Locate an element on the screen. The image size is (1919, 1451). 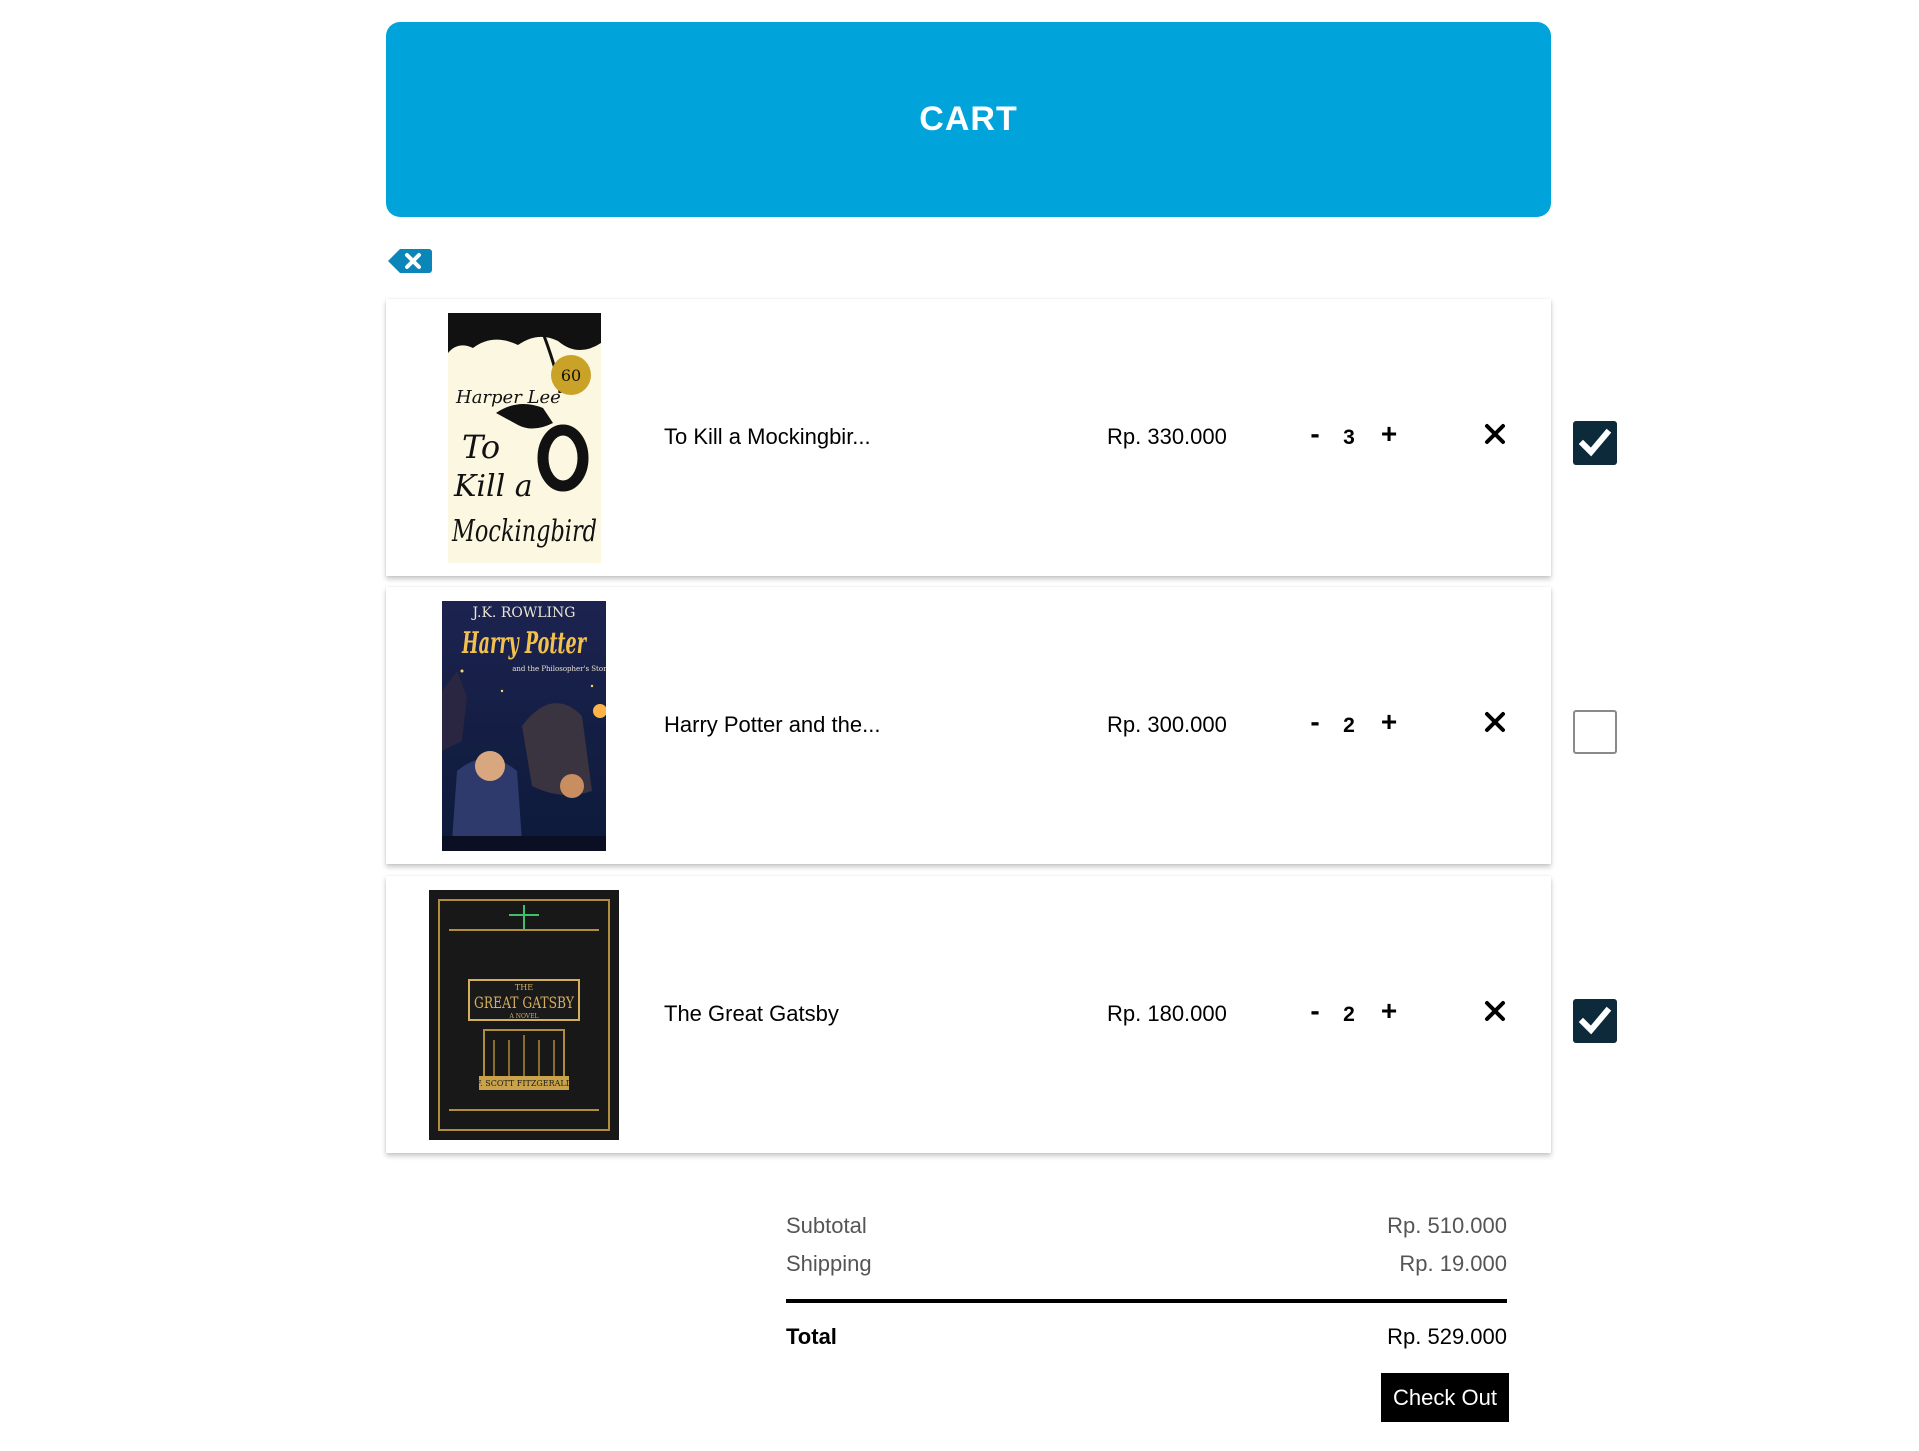
shipping-value: Rp. 19.000 is located at coordinates (1453, 1263).